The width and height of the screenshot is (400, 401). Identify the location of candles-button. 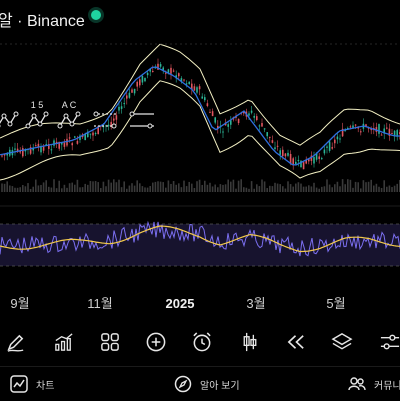
(250, 342).